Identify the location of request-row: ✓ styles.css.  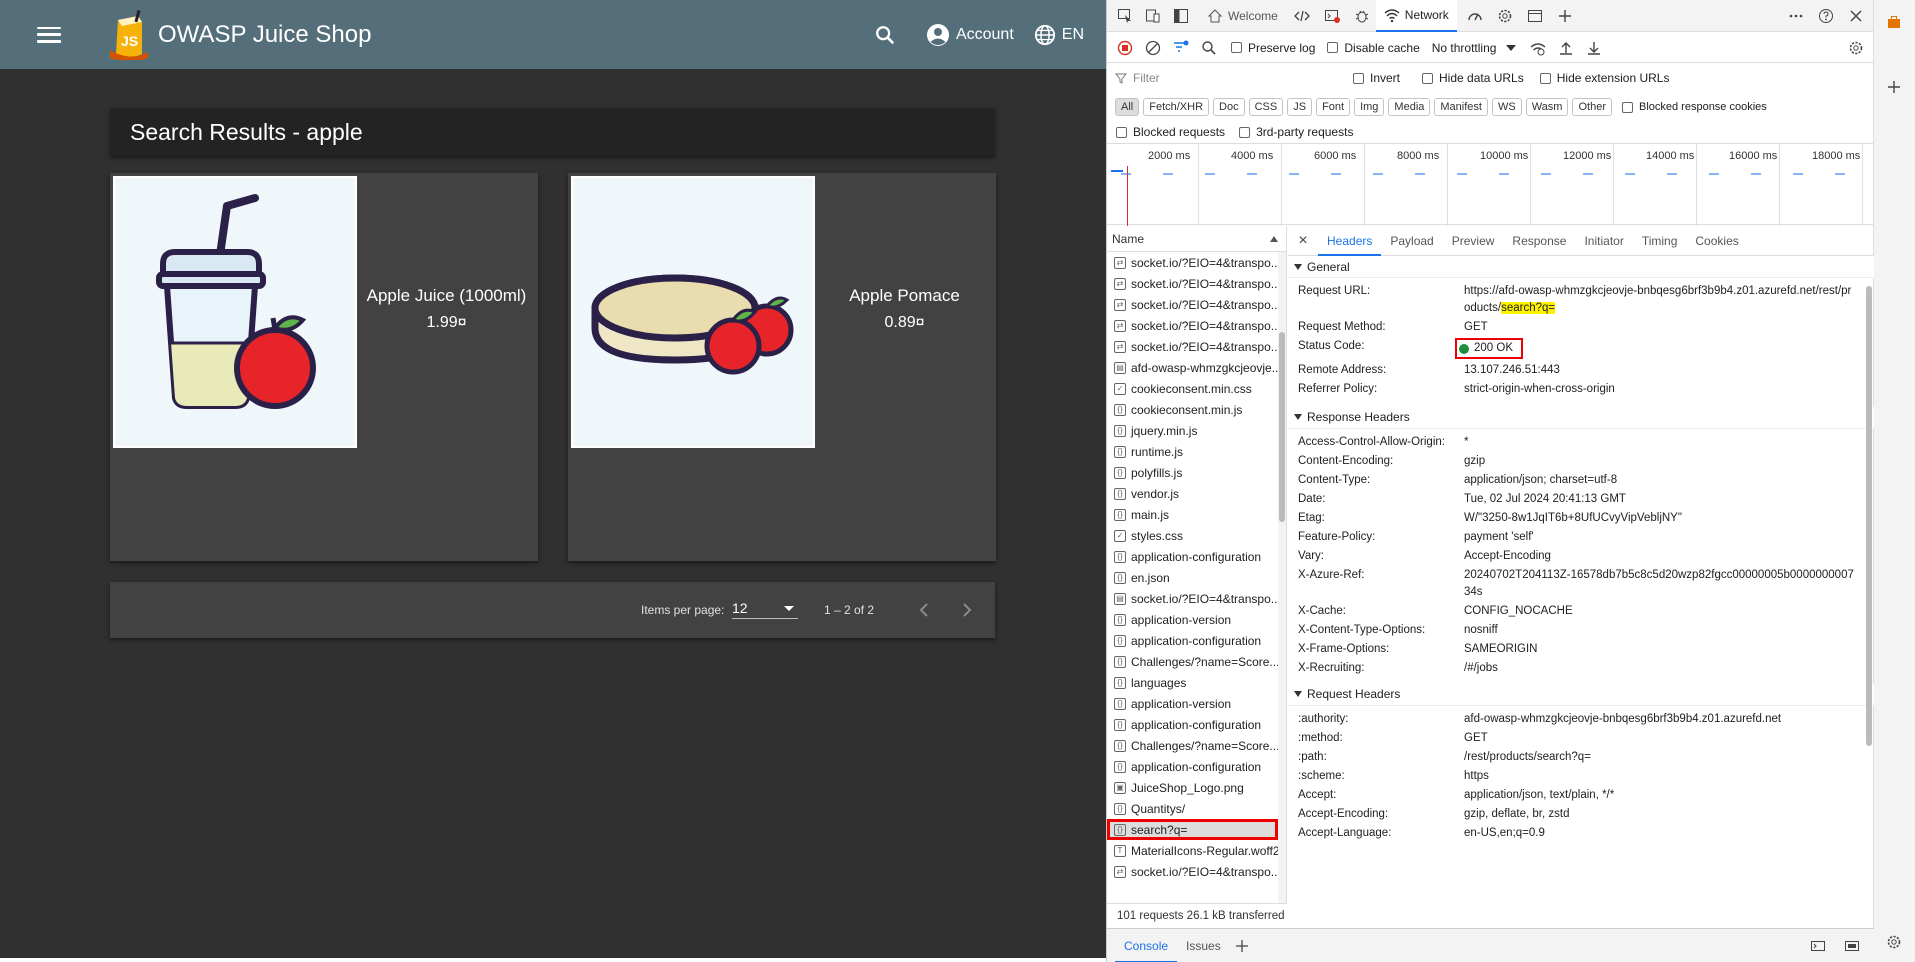
(1196, 535).